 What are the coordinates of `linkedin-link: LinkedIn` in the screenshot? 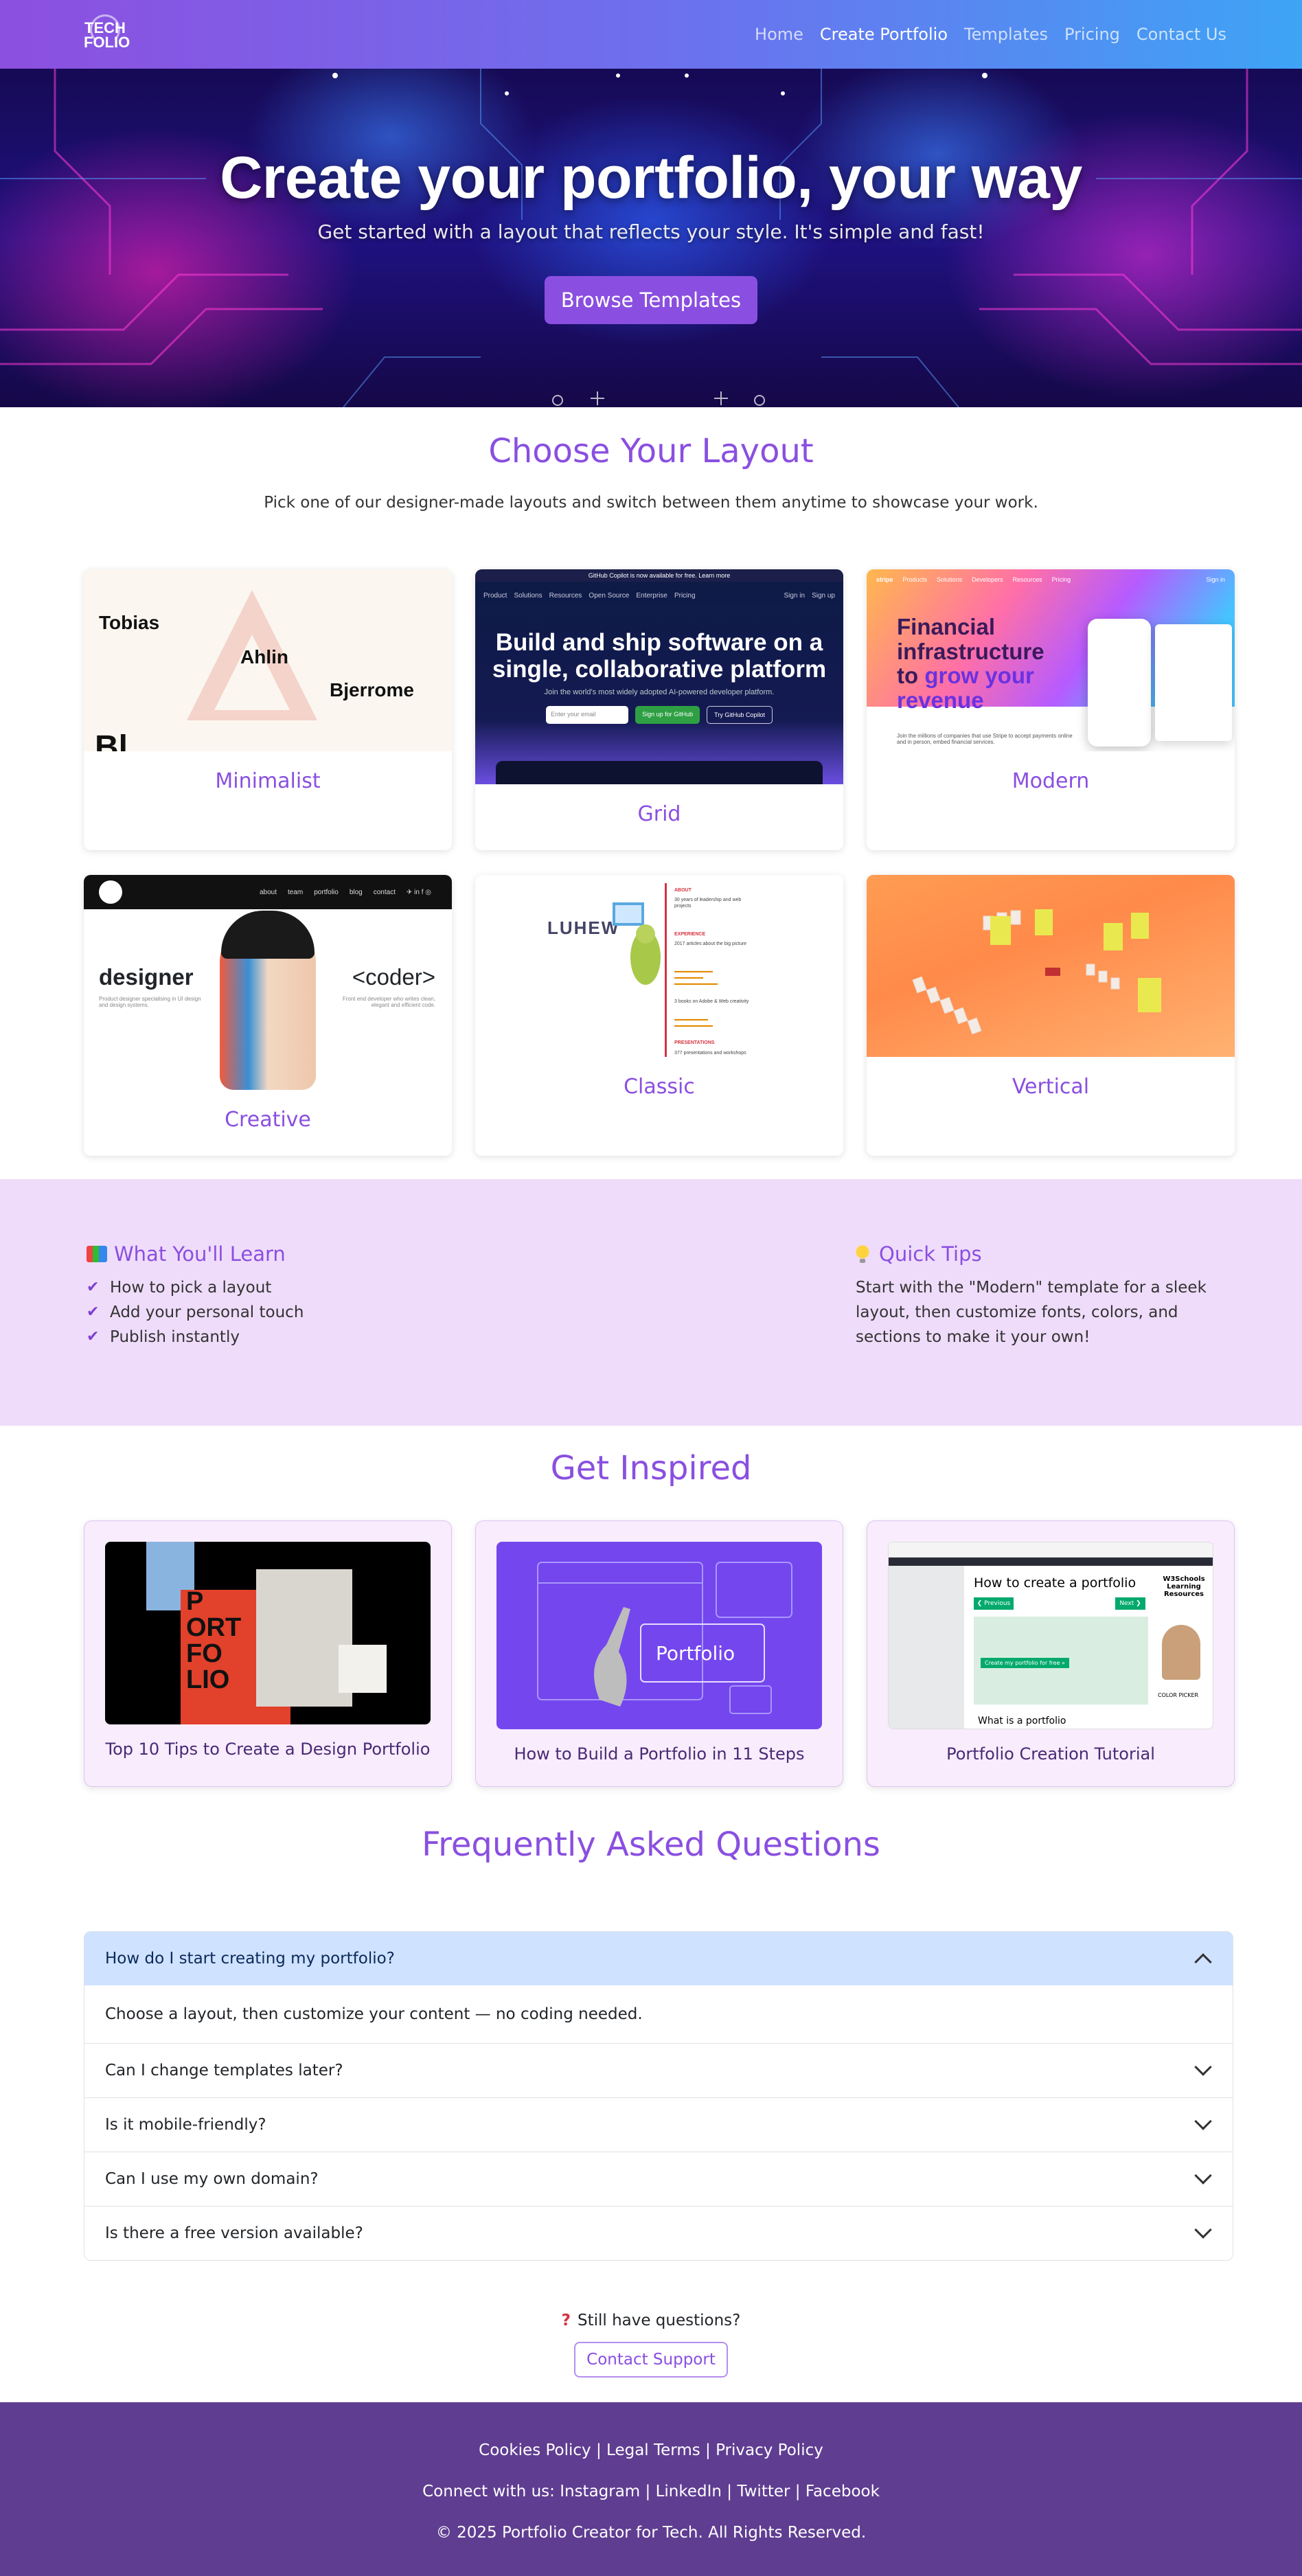 It's located at (689, 2491).